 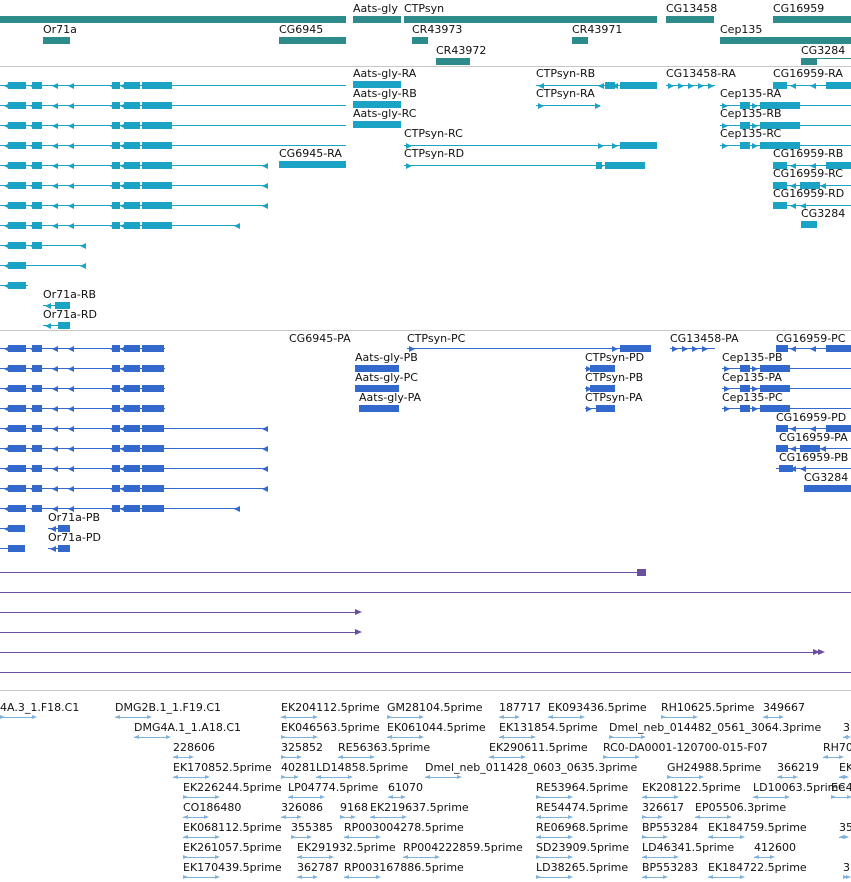 I want to click on ests-label-35: 35, so click(x=845, y=827).